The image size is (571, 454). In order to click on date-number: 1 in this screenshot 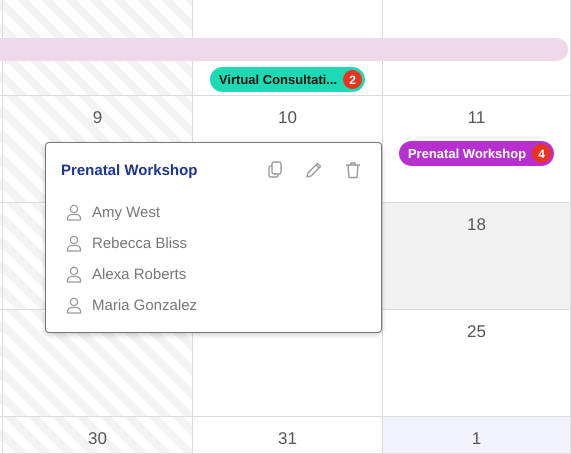, I will do `click(477, 439)`.